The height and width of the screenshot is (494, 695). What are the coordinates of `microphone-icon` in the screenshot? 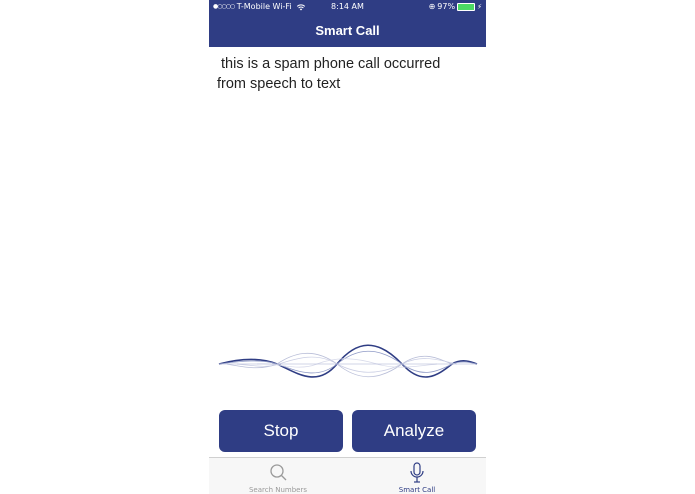 It's located at (417, 472).